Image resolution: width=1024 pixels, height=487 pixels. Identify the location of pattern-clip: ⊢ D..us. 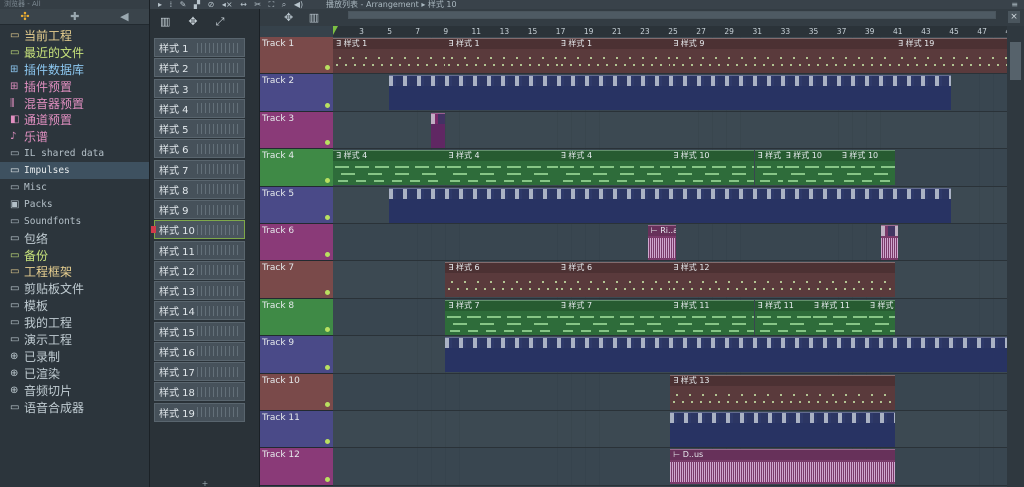
(782, 467).